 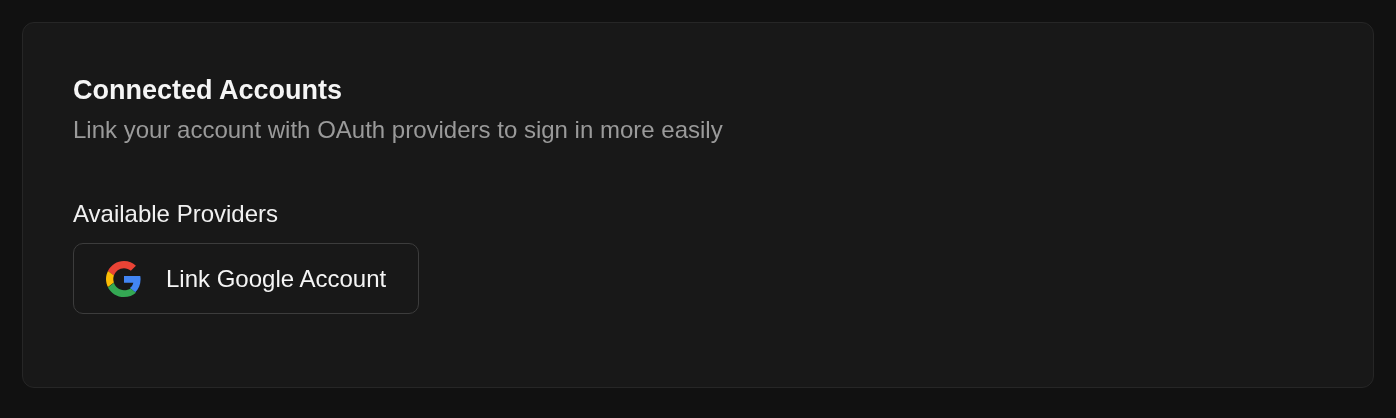 I want to click on section-title: Available Providers, so click(x=176, y=214).